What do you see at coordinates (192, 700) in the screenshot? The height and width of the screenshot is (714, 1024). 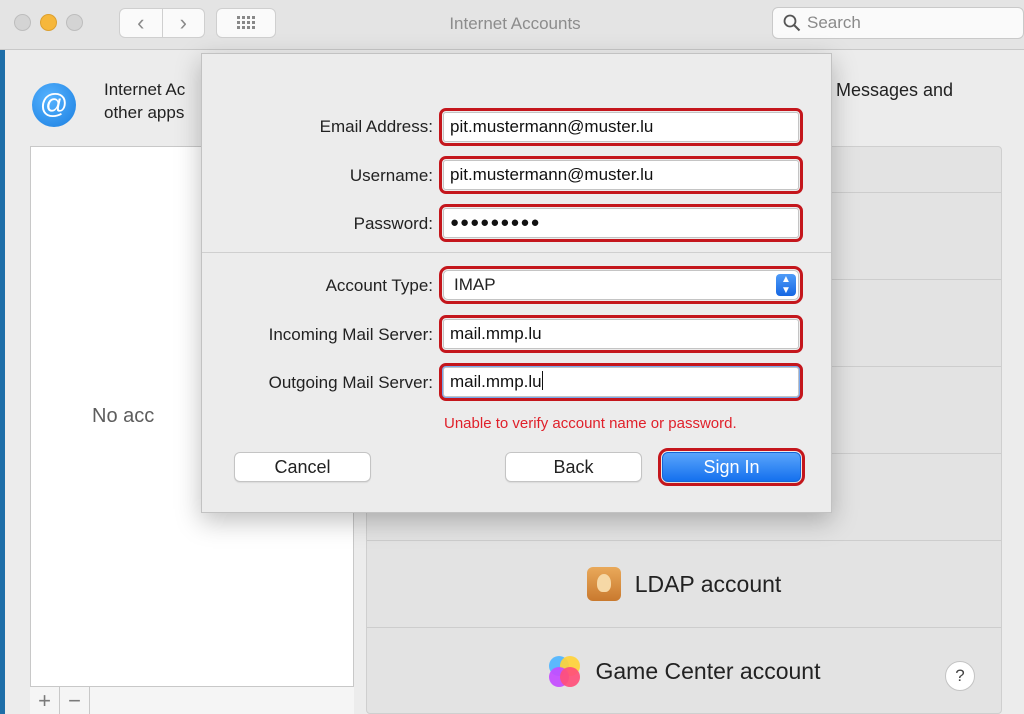 I see `accounts-list-toolbar: + −` at bounding box center [192, 700].